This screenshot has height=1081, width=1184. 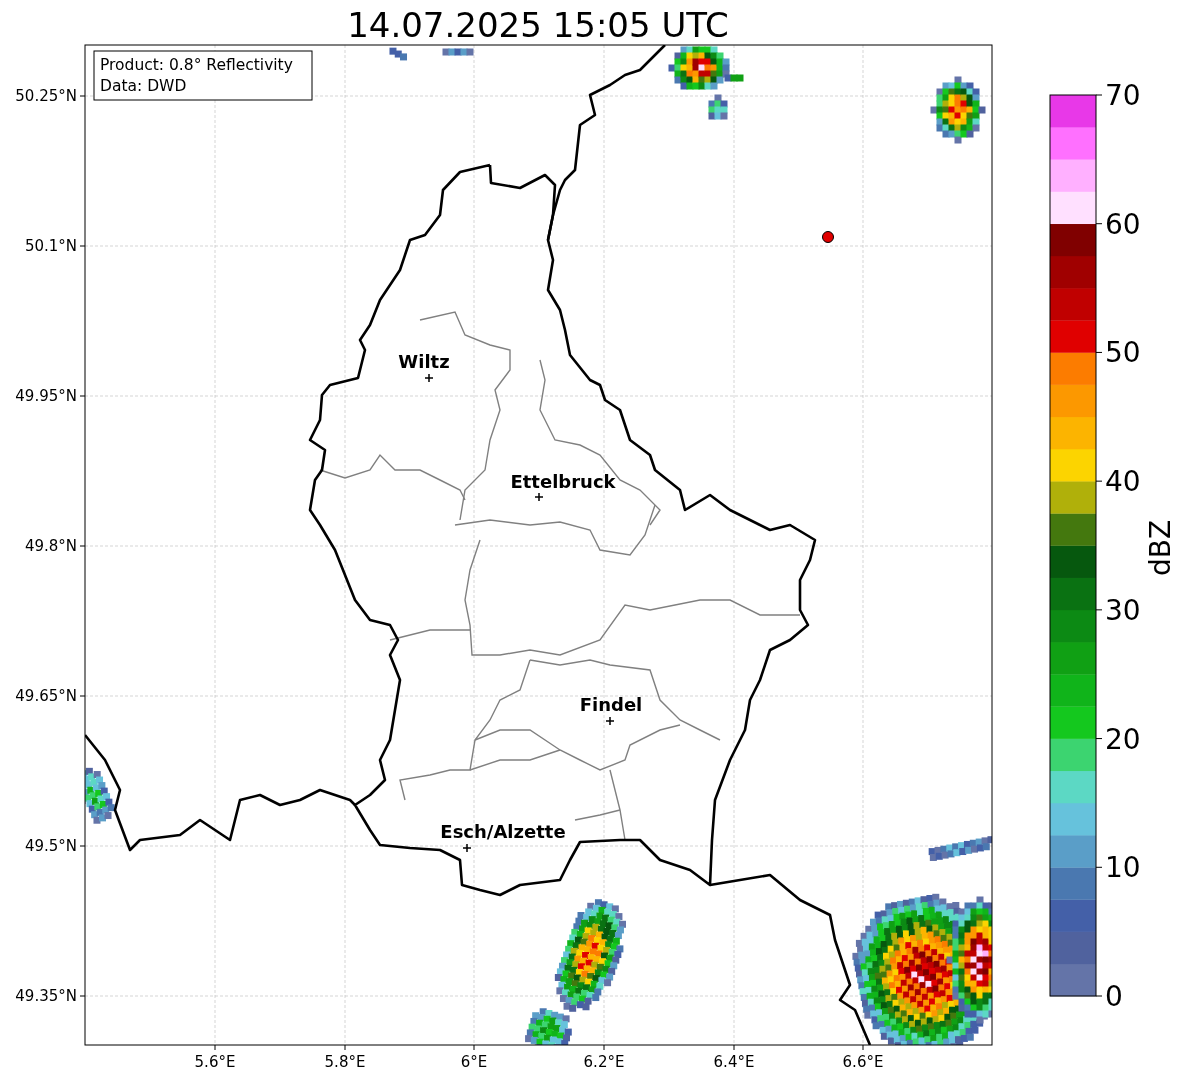 I want to click on city-label: Findel, so click(x=611, y=704).